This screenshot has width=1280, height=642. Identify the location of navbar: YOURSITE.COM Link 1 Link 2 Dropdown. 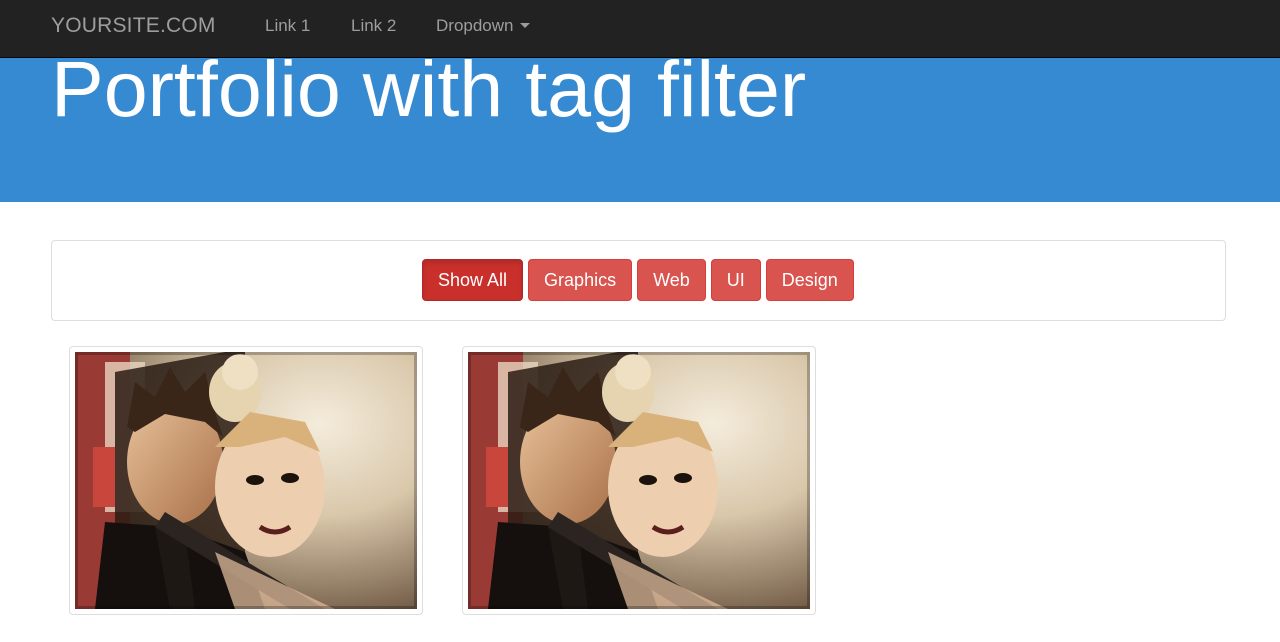
(640, 29).